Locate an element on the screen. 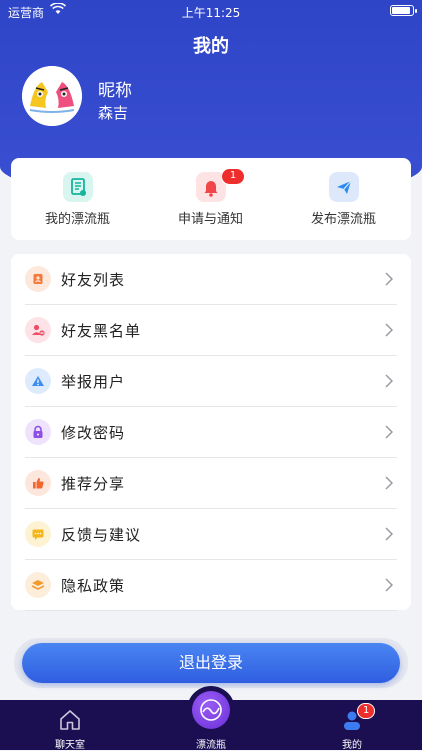 This screenshot has height=751, width=422. my-bottles-label: 我的漂流瓶 is located at coordinates (77, 219).